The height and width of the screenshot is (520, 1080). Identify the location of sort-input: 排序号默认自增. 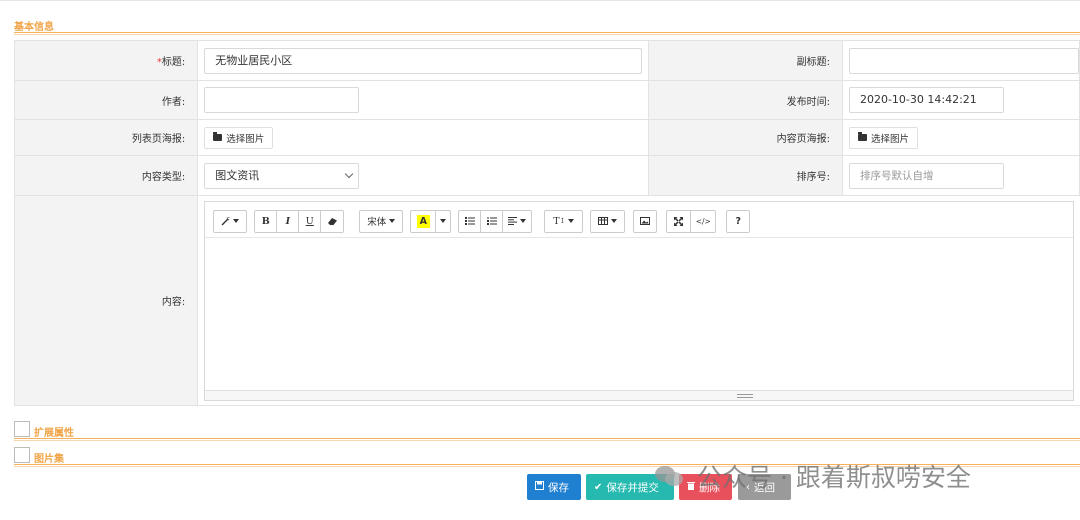
(926, 175).